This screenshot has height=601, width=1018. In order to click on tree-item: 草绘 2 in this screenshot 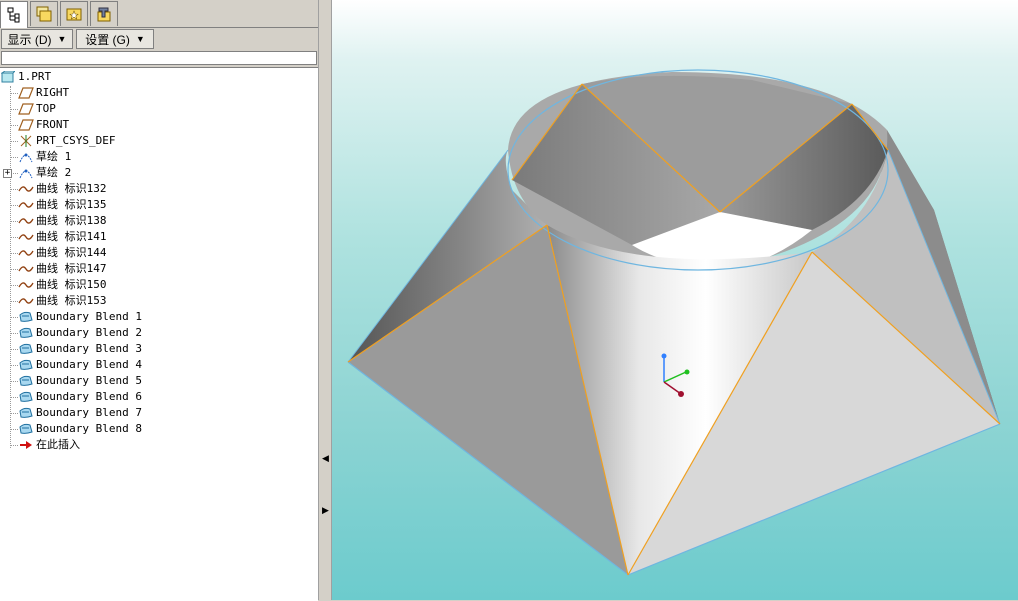, I will do `click(44, 173)`.